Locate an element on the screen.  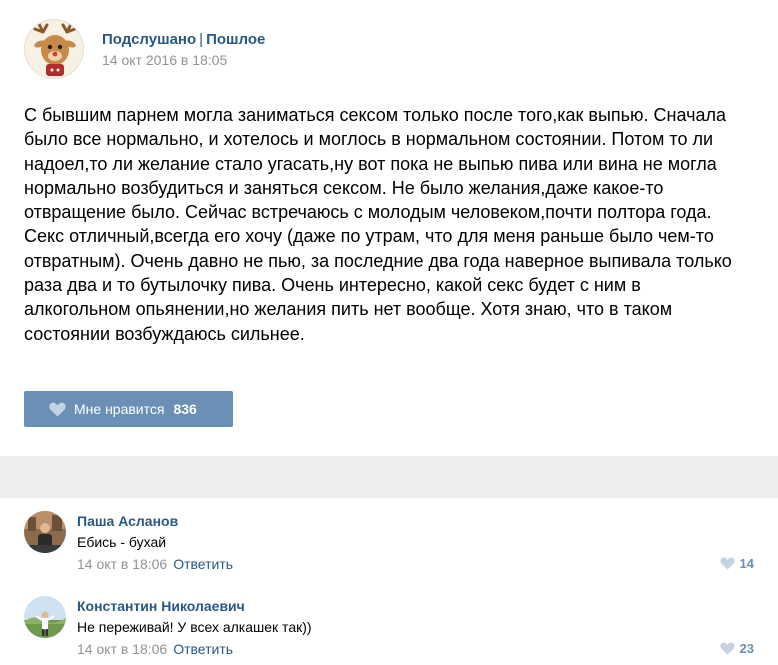
like-button: Мне нравится 836 is located at coordinates (128, 409).